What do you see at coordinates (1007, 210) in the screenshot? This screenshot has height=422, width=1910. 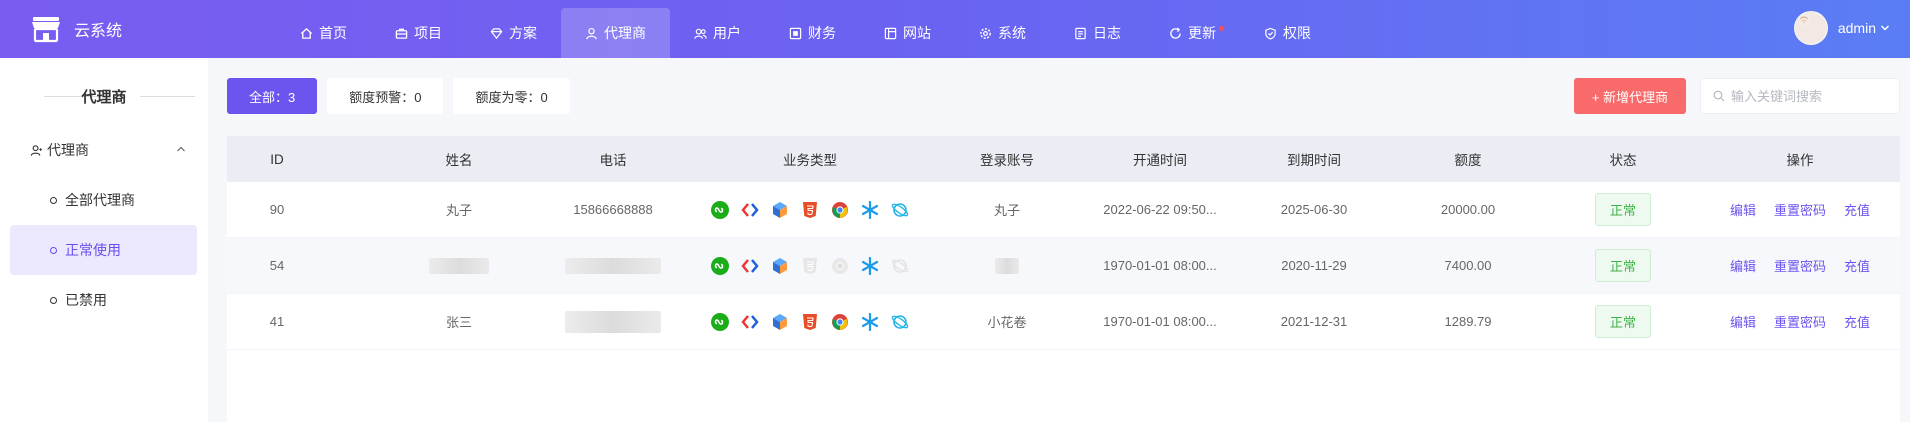 I see `cell-account: 丸子` at bounding box center [1007, 210].